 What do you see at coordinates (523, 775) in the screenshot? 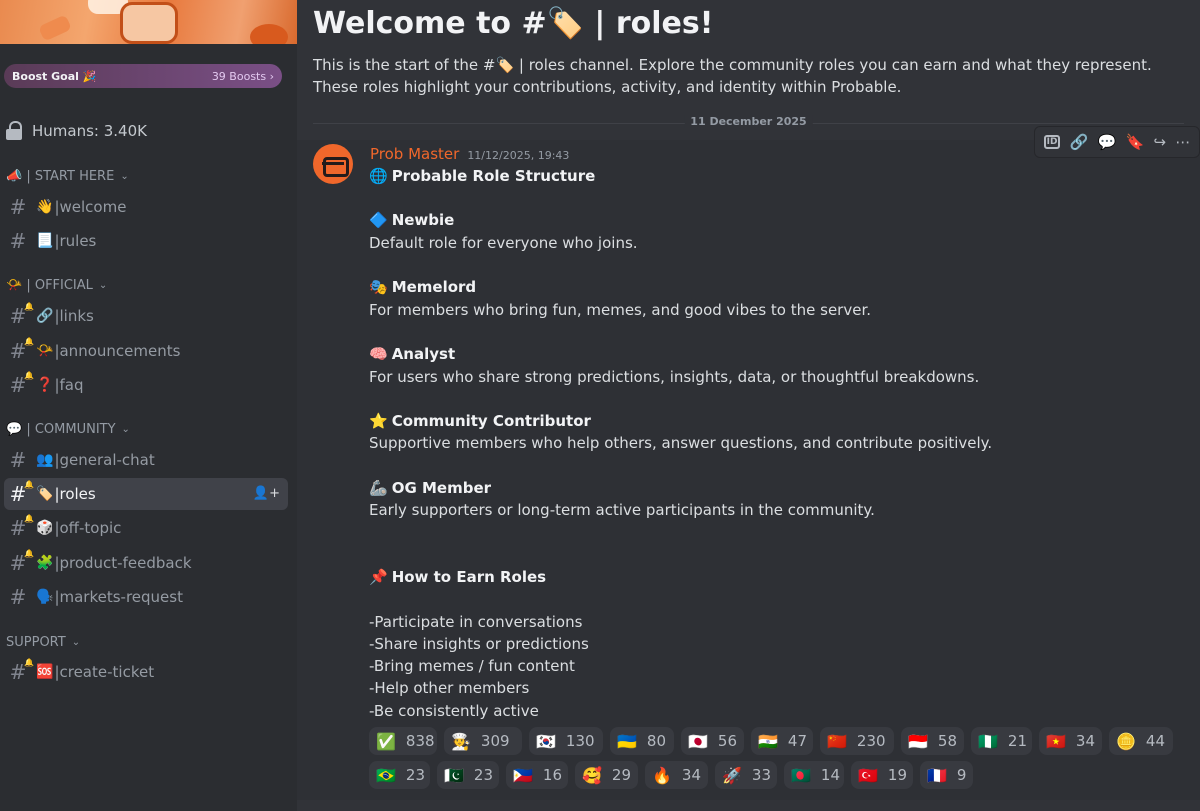
I see `flag-ph-icon: 🇵🇭` at bounding box center [523, 775].